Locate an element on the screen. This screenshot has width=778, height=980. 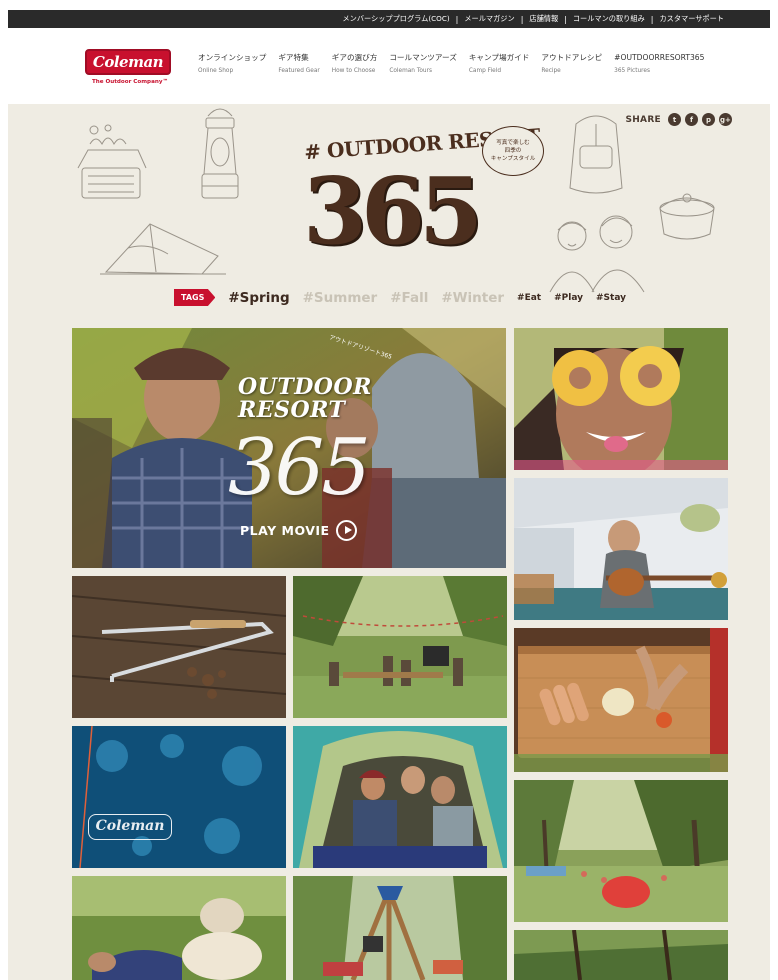
hero-speech-bubble: 写真で楽しむ 四季の キャンプスタイル is located at coordinates (513, 151).